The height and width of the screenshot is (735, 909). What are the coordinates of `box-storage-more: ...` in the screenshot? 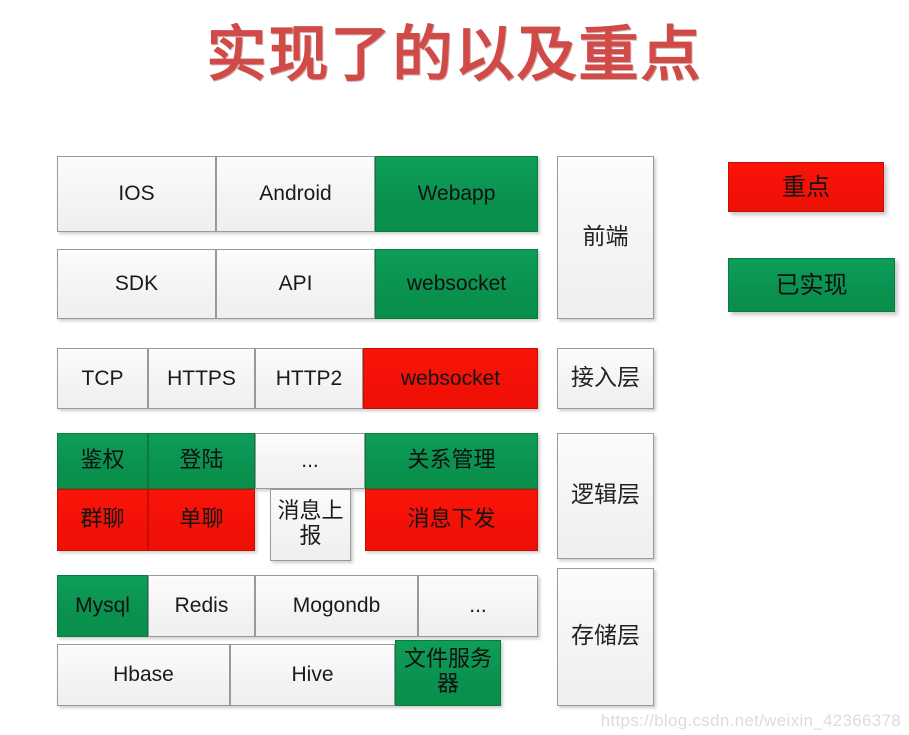 It's located at (478, 606).